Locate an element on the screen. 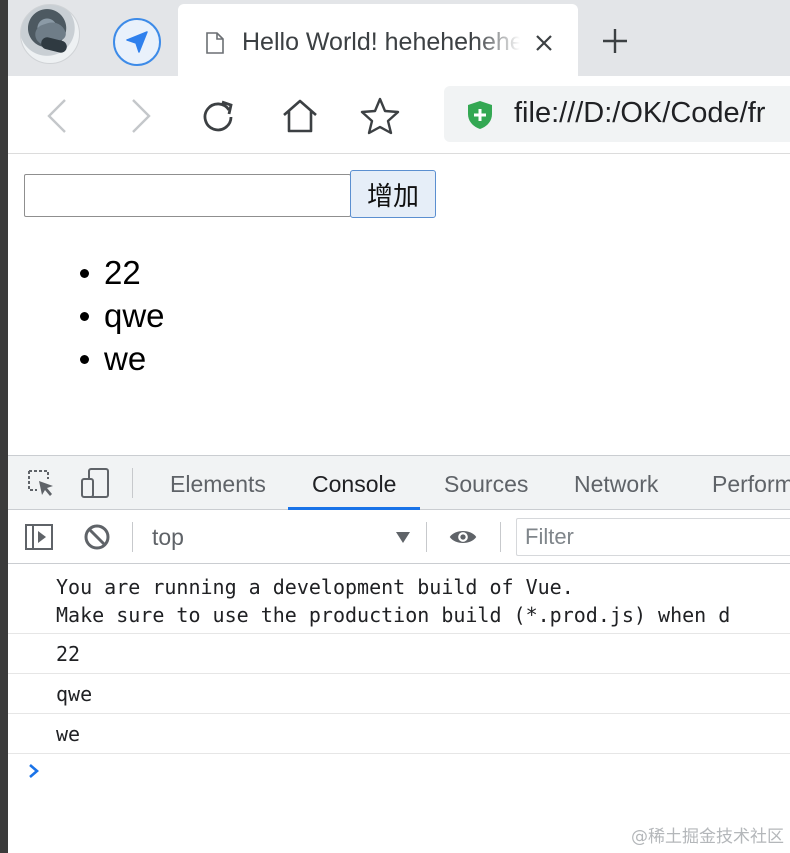  console-toolbar: top is located at coordinates (399, 537).